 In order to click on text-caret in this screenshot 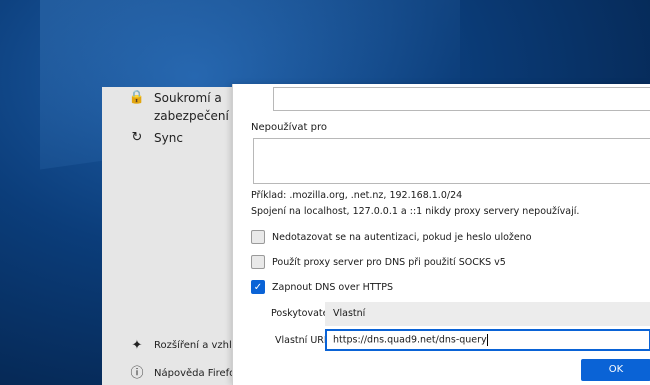, I will do `click(487, 340)`.